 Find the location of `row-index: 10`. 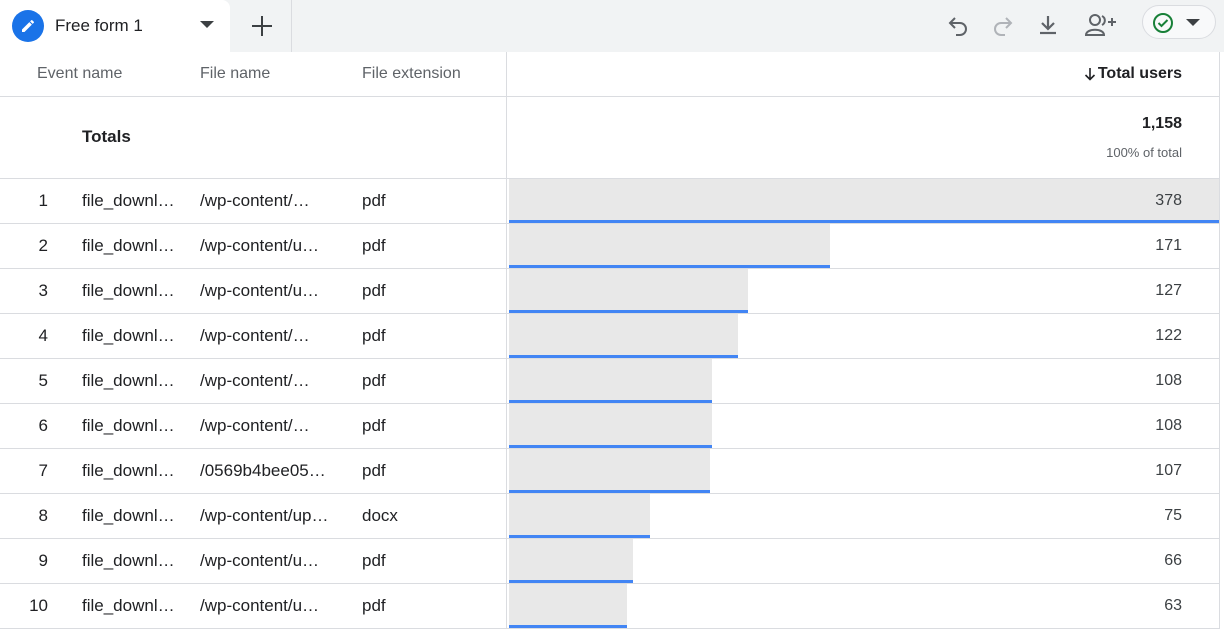

row-index: 10 is located at coordinates (38, 605).